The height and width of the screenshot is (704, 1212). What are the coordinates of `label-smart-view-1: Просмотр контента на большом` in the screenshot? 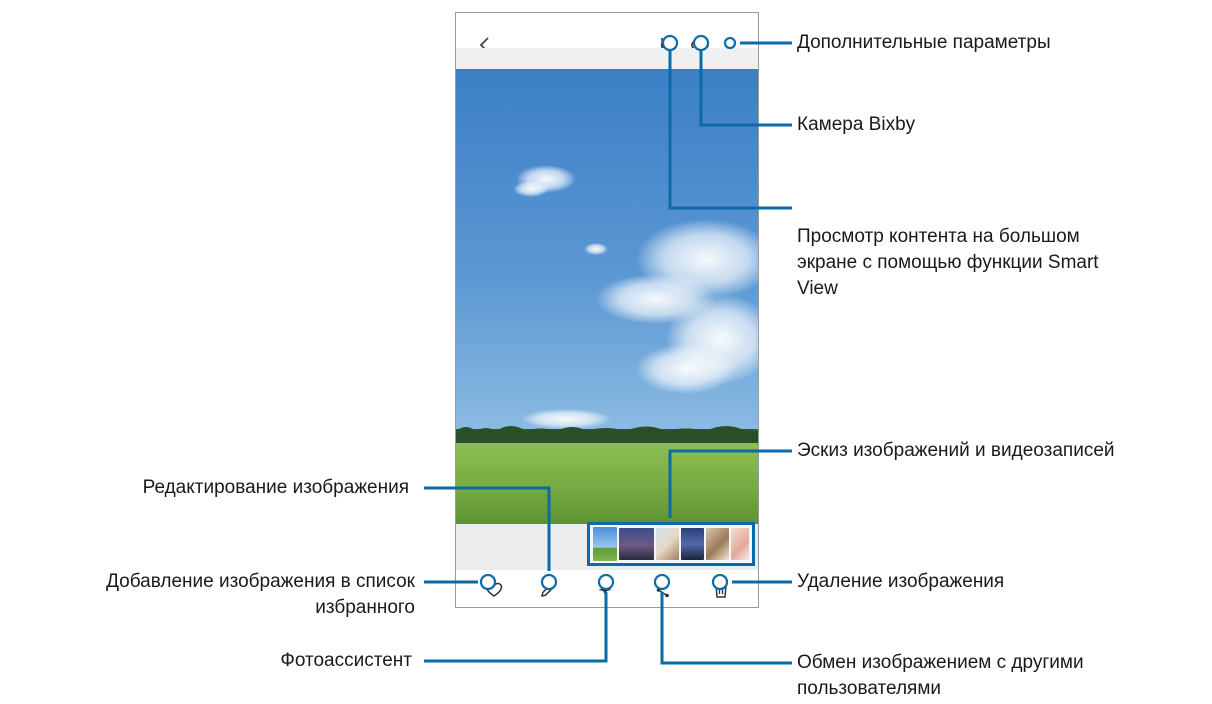 It's located at (938, 236).